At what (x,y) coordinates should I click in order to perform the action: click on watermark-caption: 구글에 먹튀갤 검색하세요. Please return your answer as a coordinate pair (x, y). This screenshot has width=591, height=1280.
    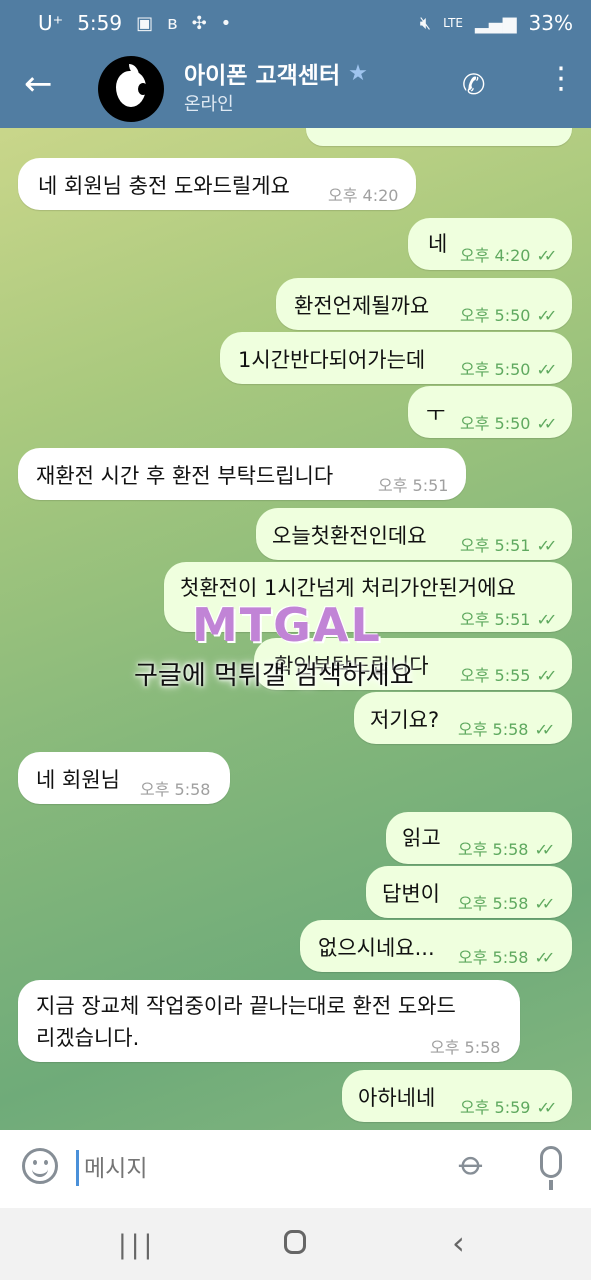
    Looking at the image, I should click on (274, 676).